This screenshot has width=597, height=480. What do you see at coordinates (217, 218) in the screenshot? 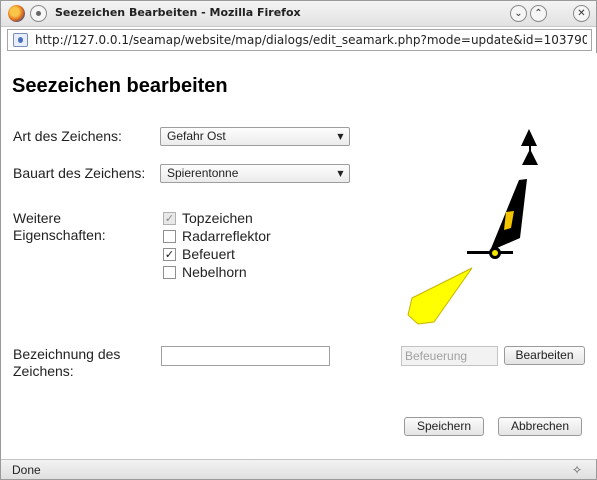
I see `topzeichen-label: Topzeichen` at bounding box center [217, 218].